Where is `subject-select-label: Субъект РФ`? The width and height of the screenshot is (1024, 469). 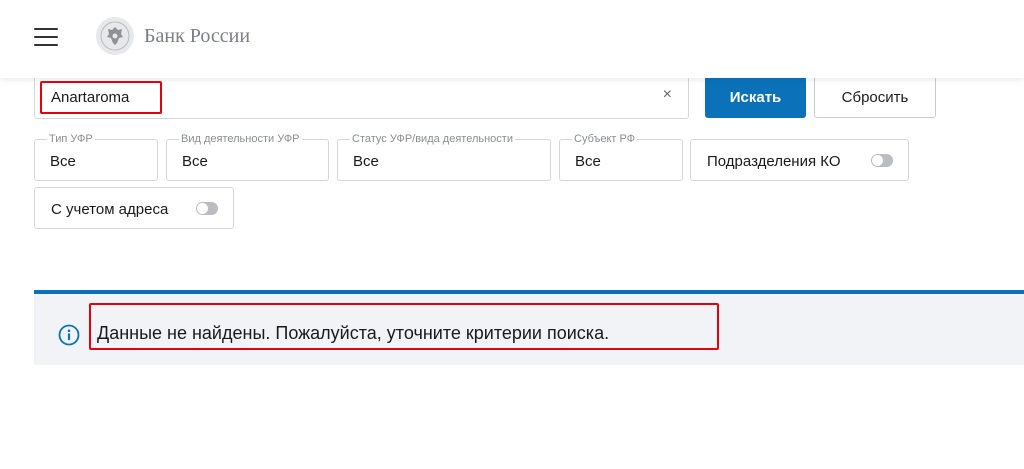 subject-select-label: Субъект РФ is located at coordinates (605, 139).